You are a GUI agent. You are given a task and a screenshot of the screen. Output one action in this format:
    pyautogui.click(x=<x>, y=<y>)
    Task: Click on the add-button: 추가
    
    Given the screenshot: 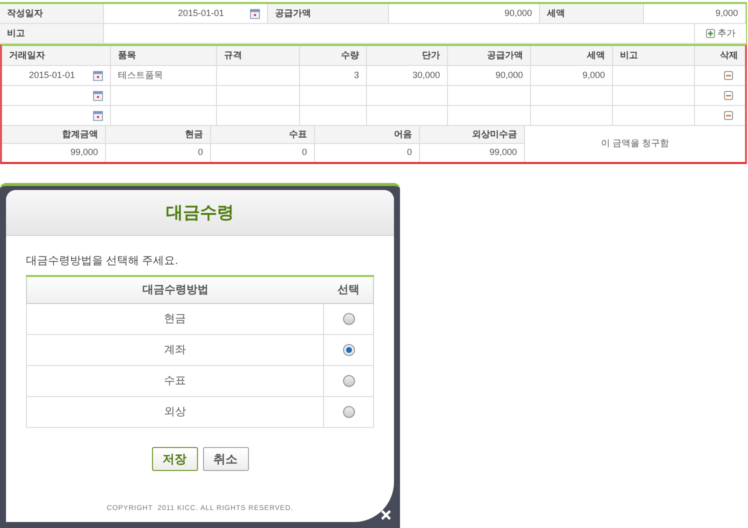 What is the action you would take?
    pyautogui.click(x=720, y=34)
    